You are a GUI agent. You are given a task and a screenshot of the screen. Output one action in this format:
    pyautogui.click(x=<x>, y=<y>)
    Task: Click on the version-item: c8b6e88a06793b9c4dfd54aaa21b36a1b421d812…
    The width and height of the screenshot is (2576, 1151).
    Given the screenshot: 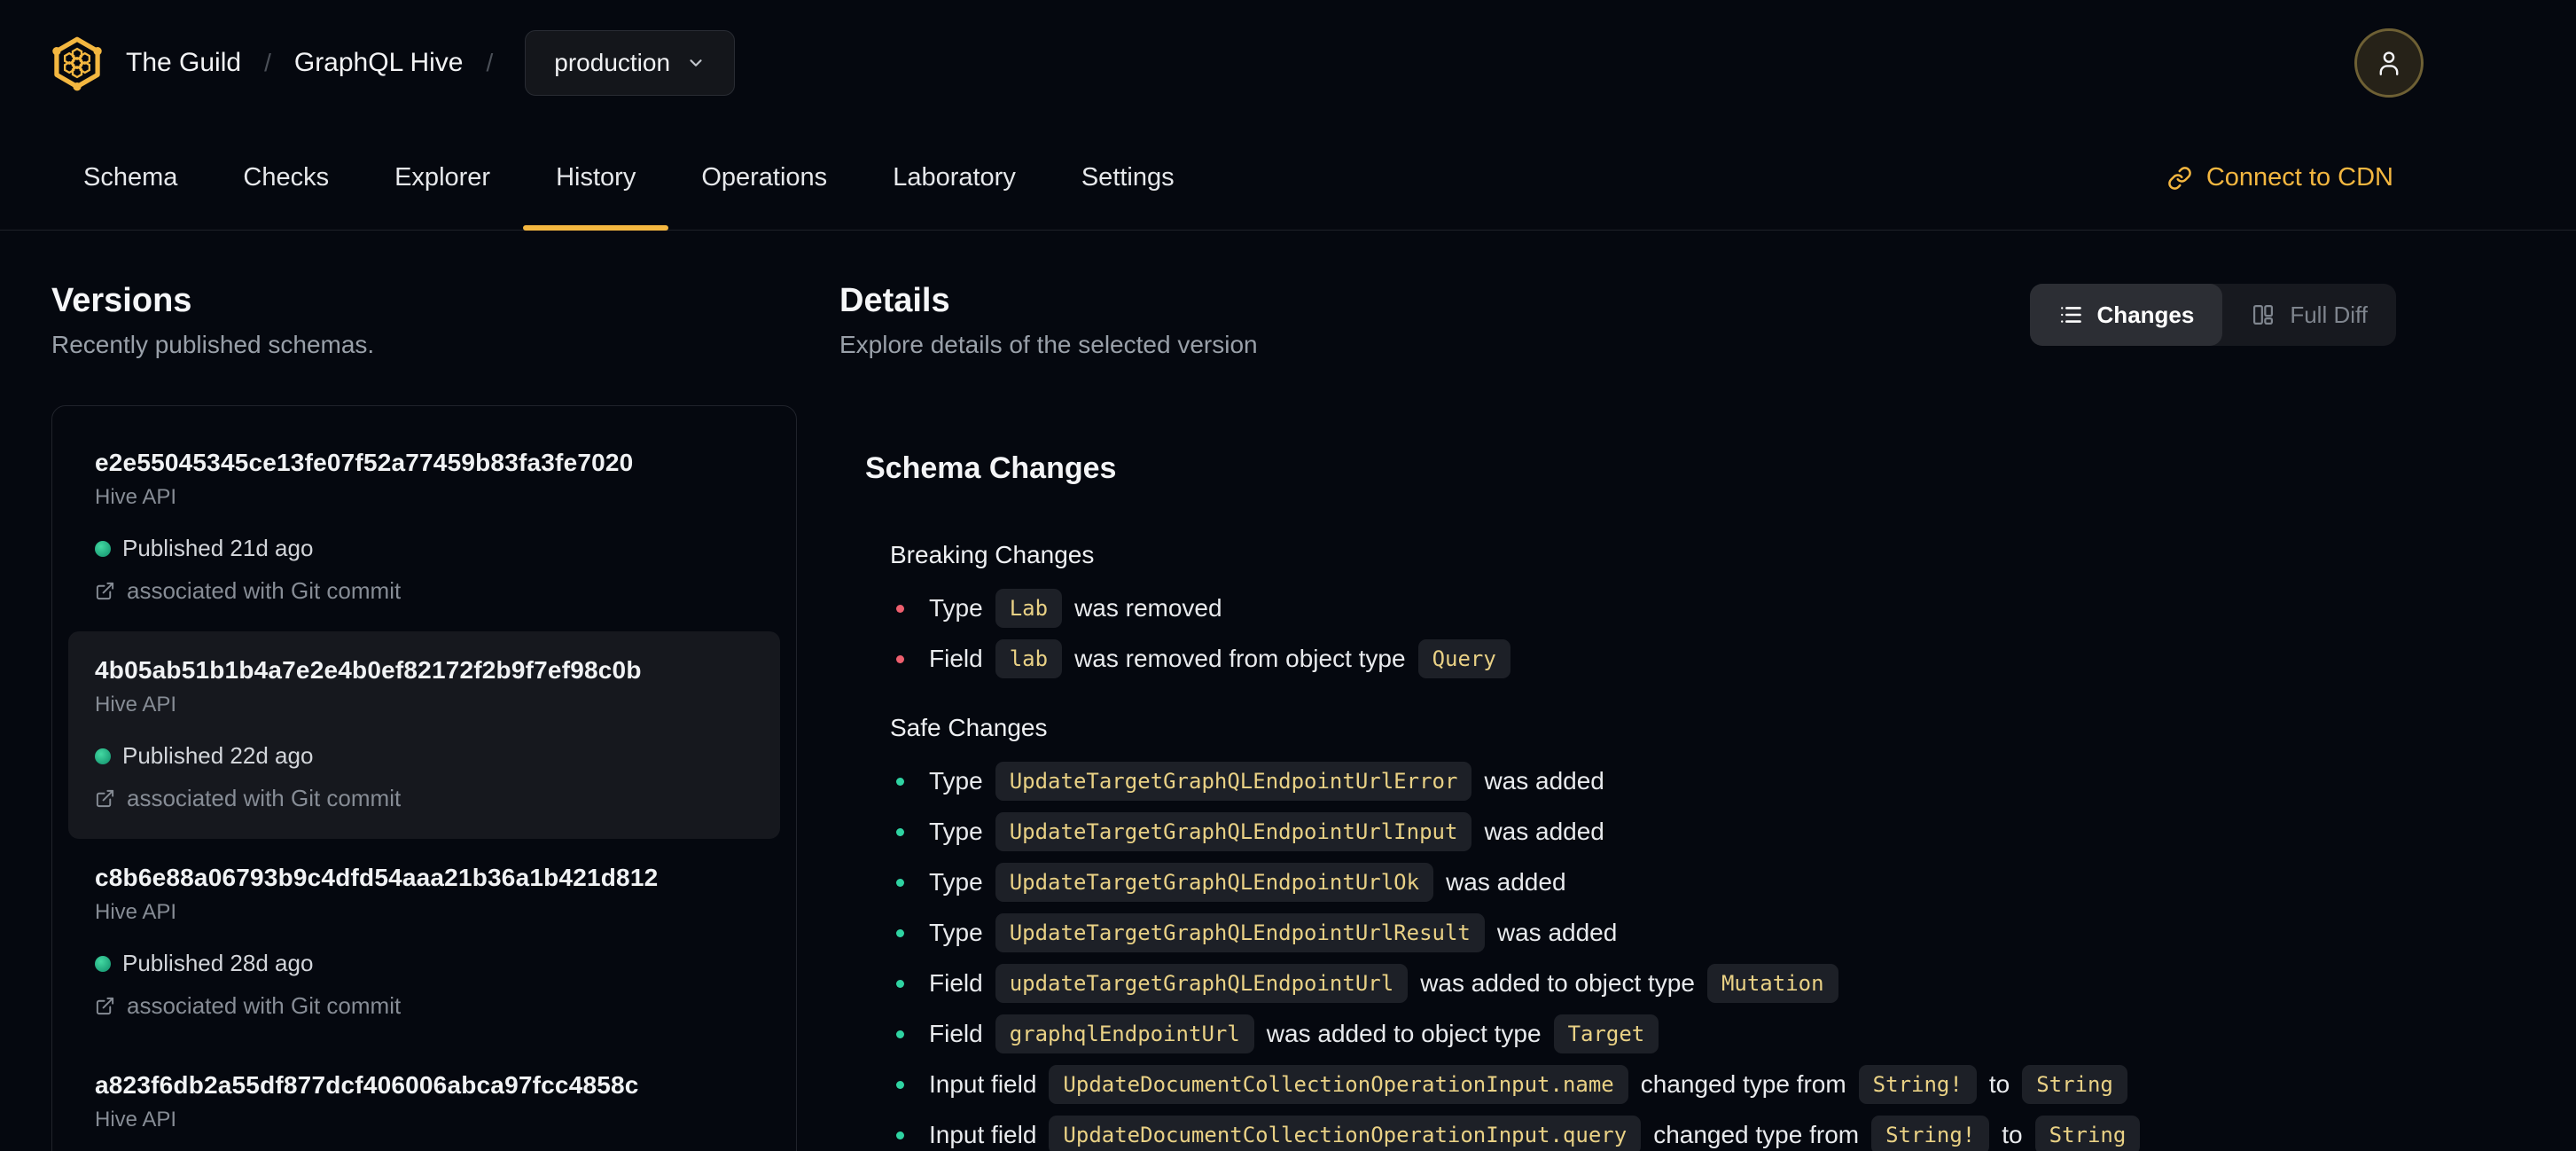 What is the action you would take?
    pyautogui.click(x=424, y=942)
    